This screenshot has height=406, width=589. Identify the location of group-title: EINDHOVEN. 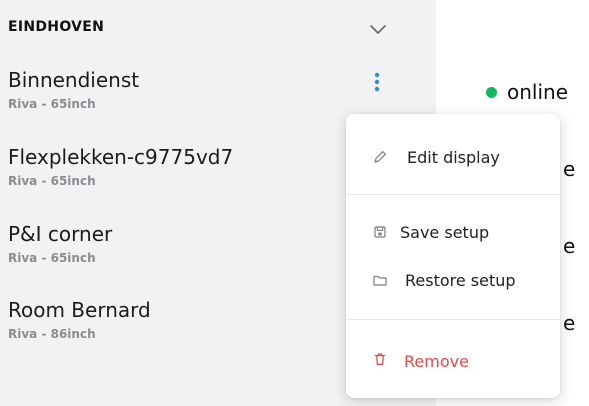
(56, 27).